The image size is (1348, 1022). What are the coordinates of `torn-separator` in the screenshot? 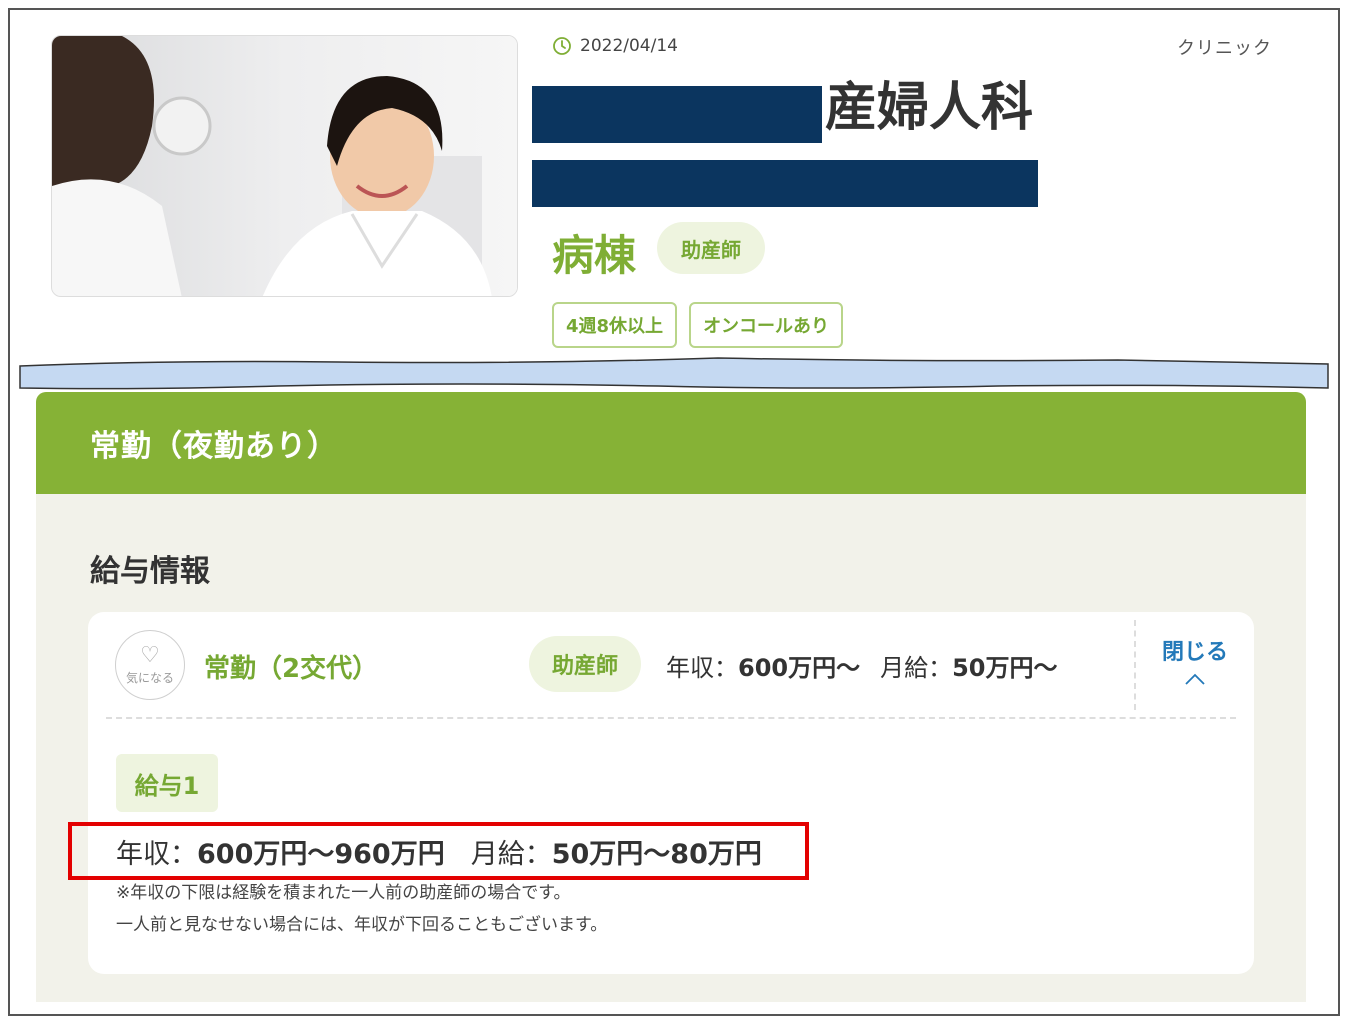 It's located at (674, 373).